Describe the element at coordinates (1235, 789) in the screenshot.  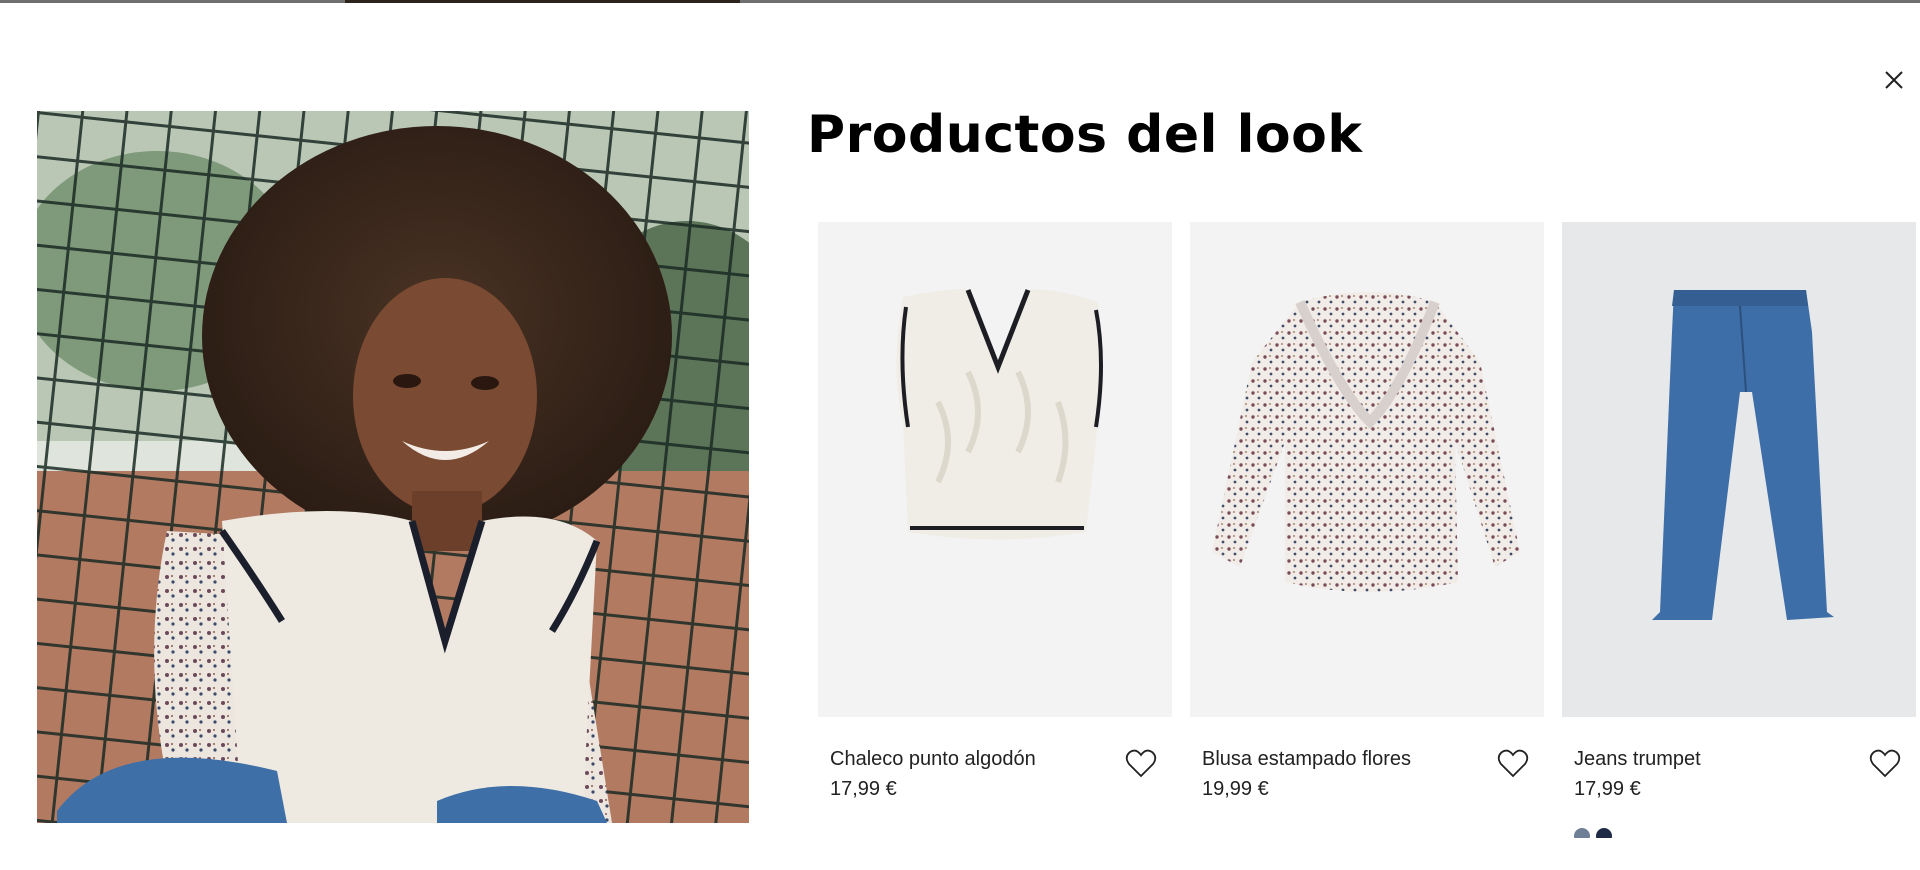
I see `product-price: 19,99 €` at that location.